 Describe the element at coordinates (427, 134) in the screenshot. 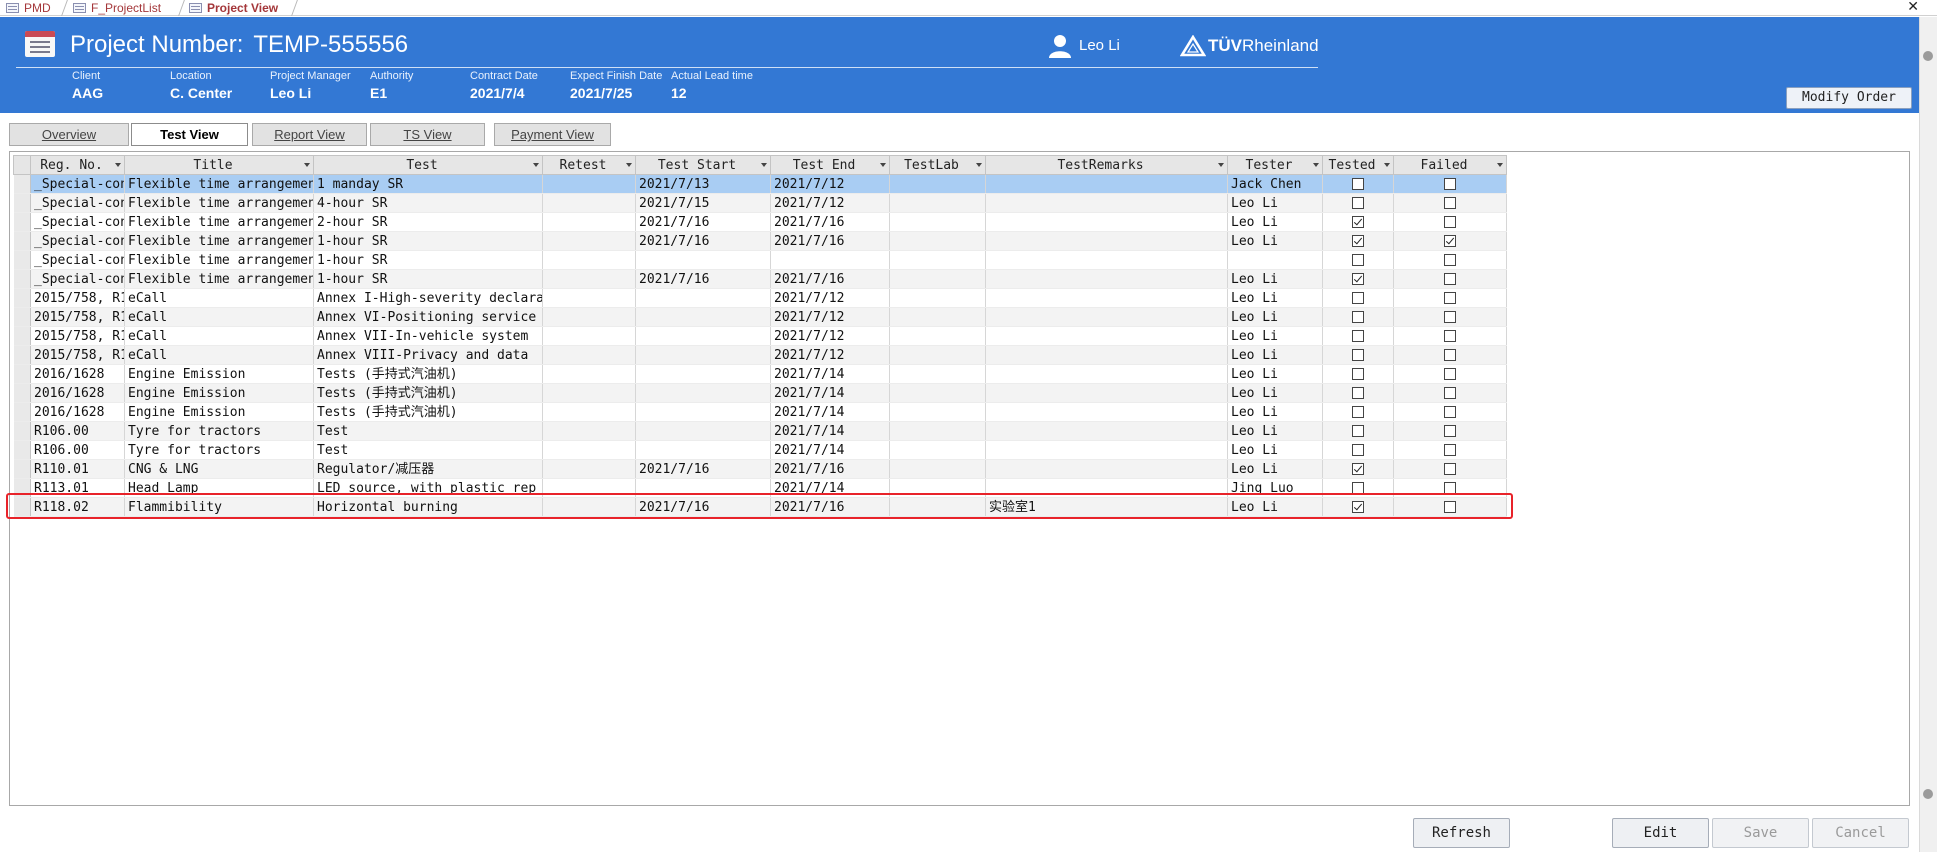

I see `tab-ts-view: TS View` at that location.